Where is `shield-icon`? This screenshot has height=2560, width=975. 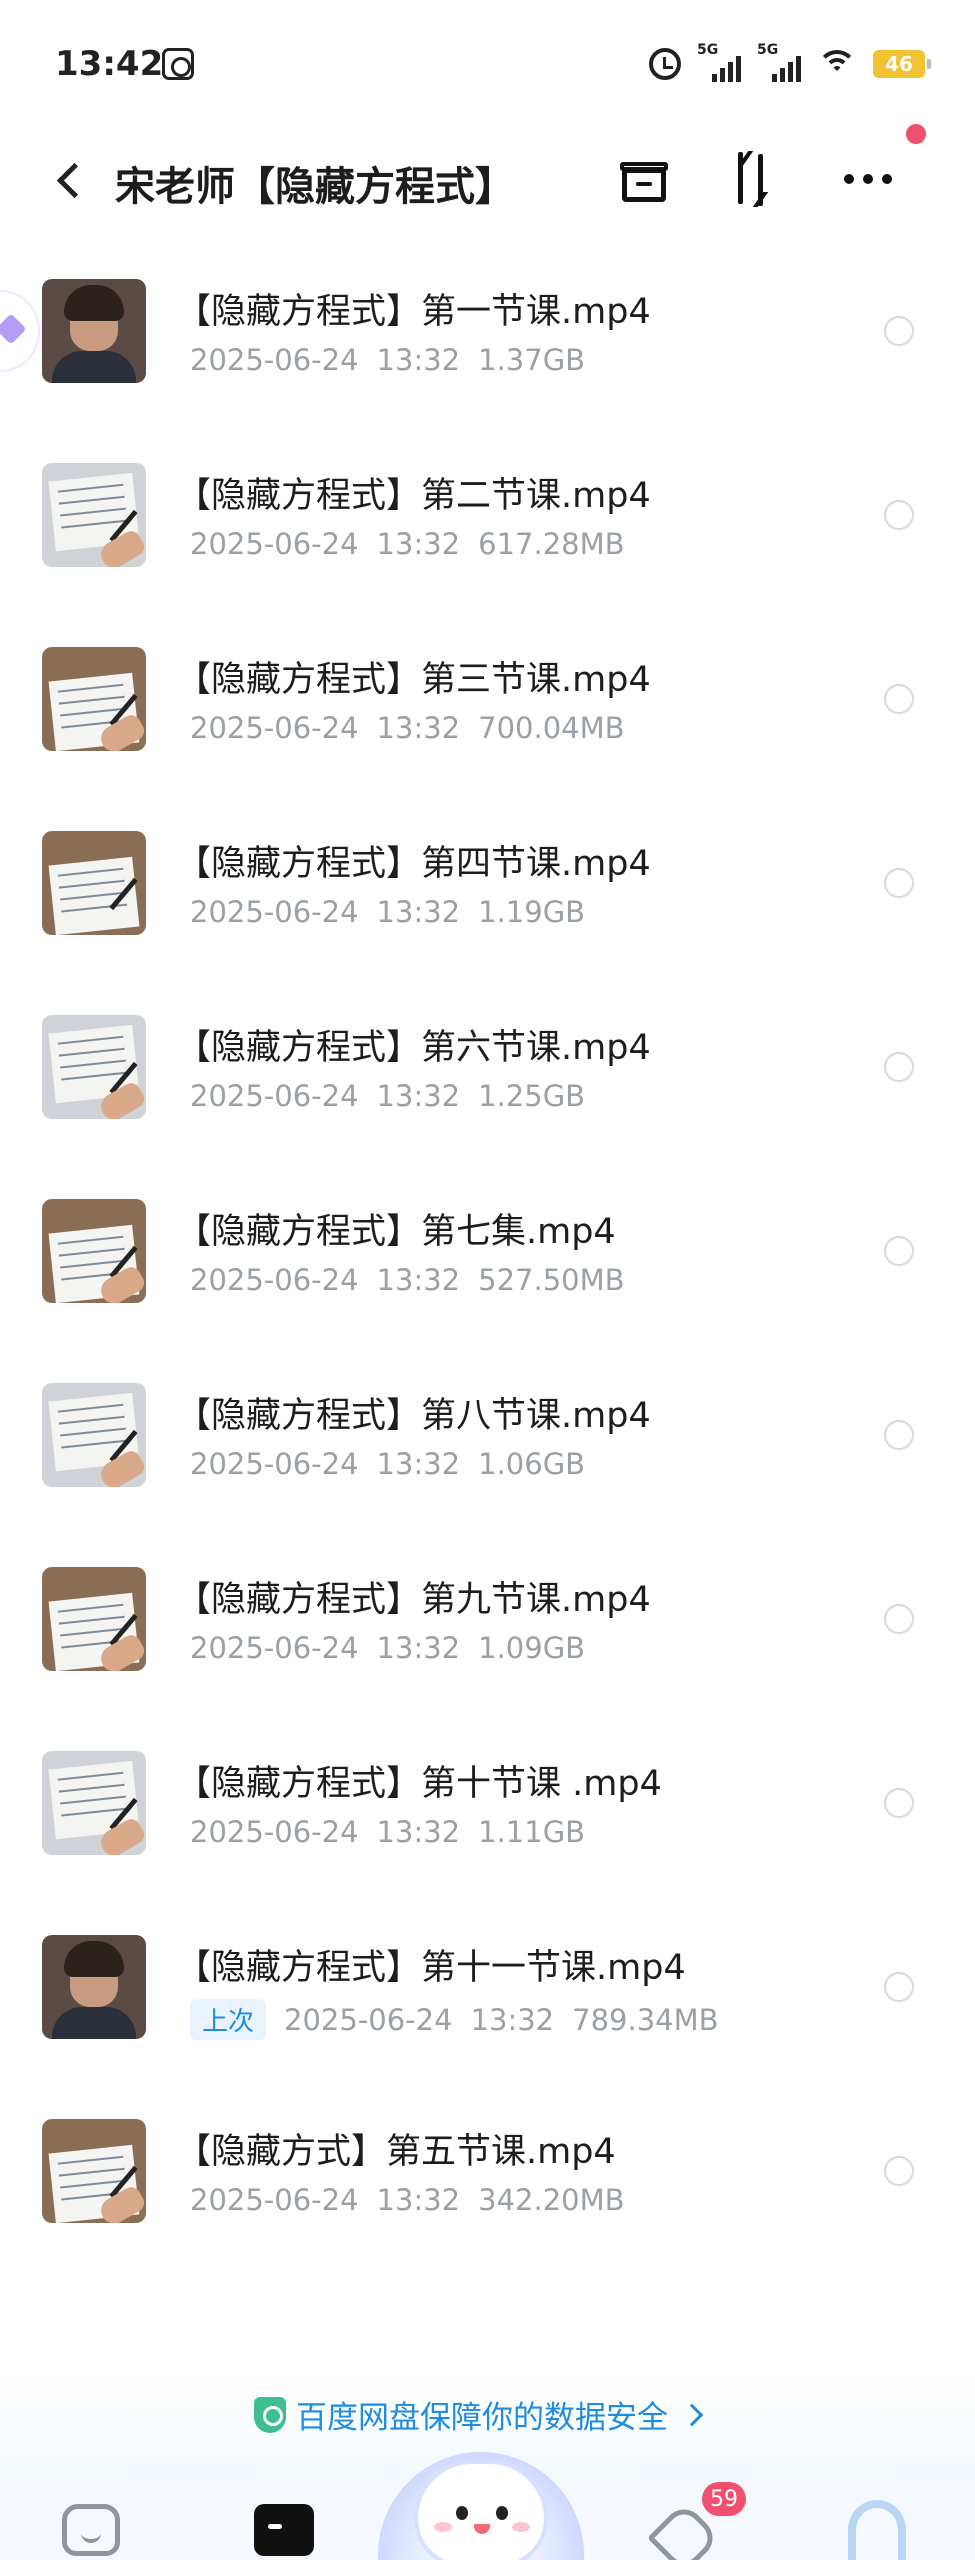 shield-icon is located at coordinates (270, 2414).